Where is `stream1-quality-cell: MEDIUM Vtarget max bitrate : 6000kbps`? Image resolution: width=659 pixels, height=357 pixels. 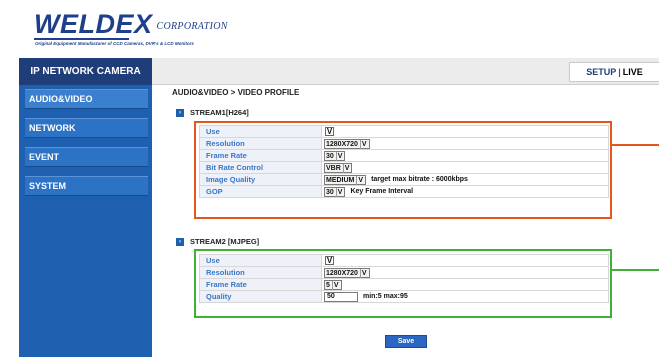
stream1-quality-cell: MEDIUM Vtarget max bitrate : 6000kbps is located at coordinates (465, 179).